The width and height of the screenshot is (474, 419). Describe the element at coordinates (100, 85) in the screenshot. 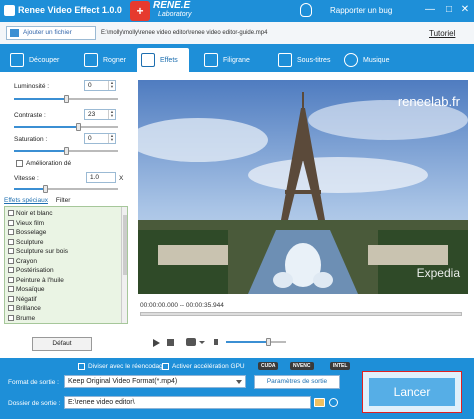

I see `luminosite-spinbox: 0 ▲ ▼` at that location.